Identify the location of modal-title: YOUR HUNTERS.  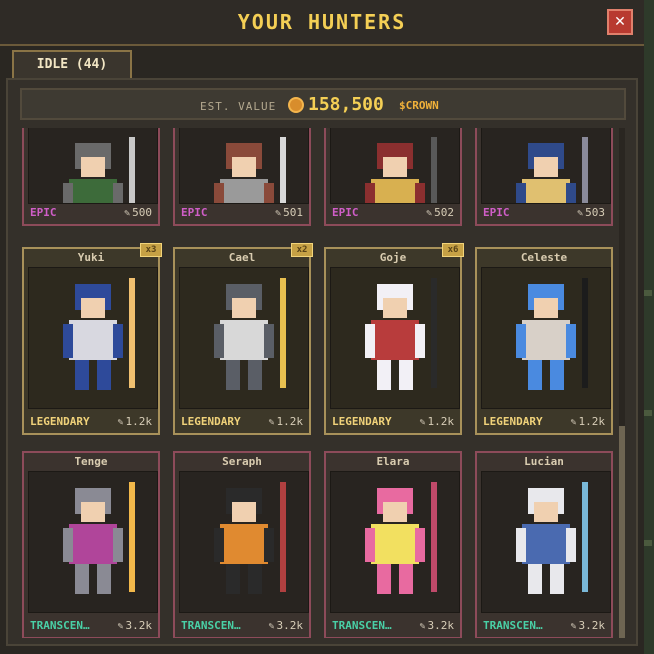
(322, 22).